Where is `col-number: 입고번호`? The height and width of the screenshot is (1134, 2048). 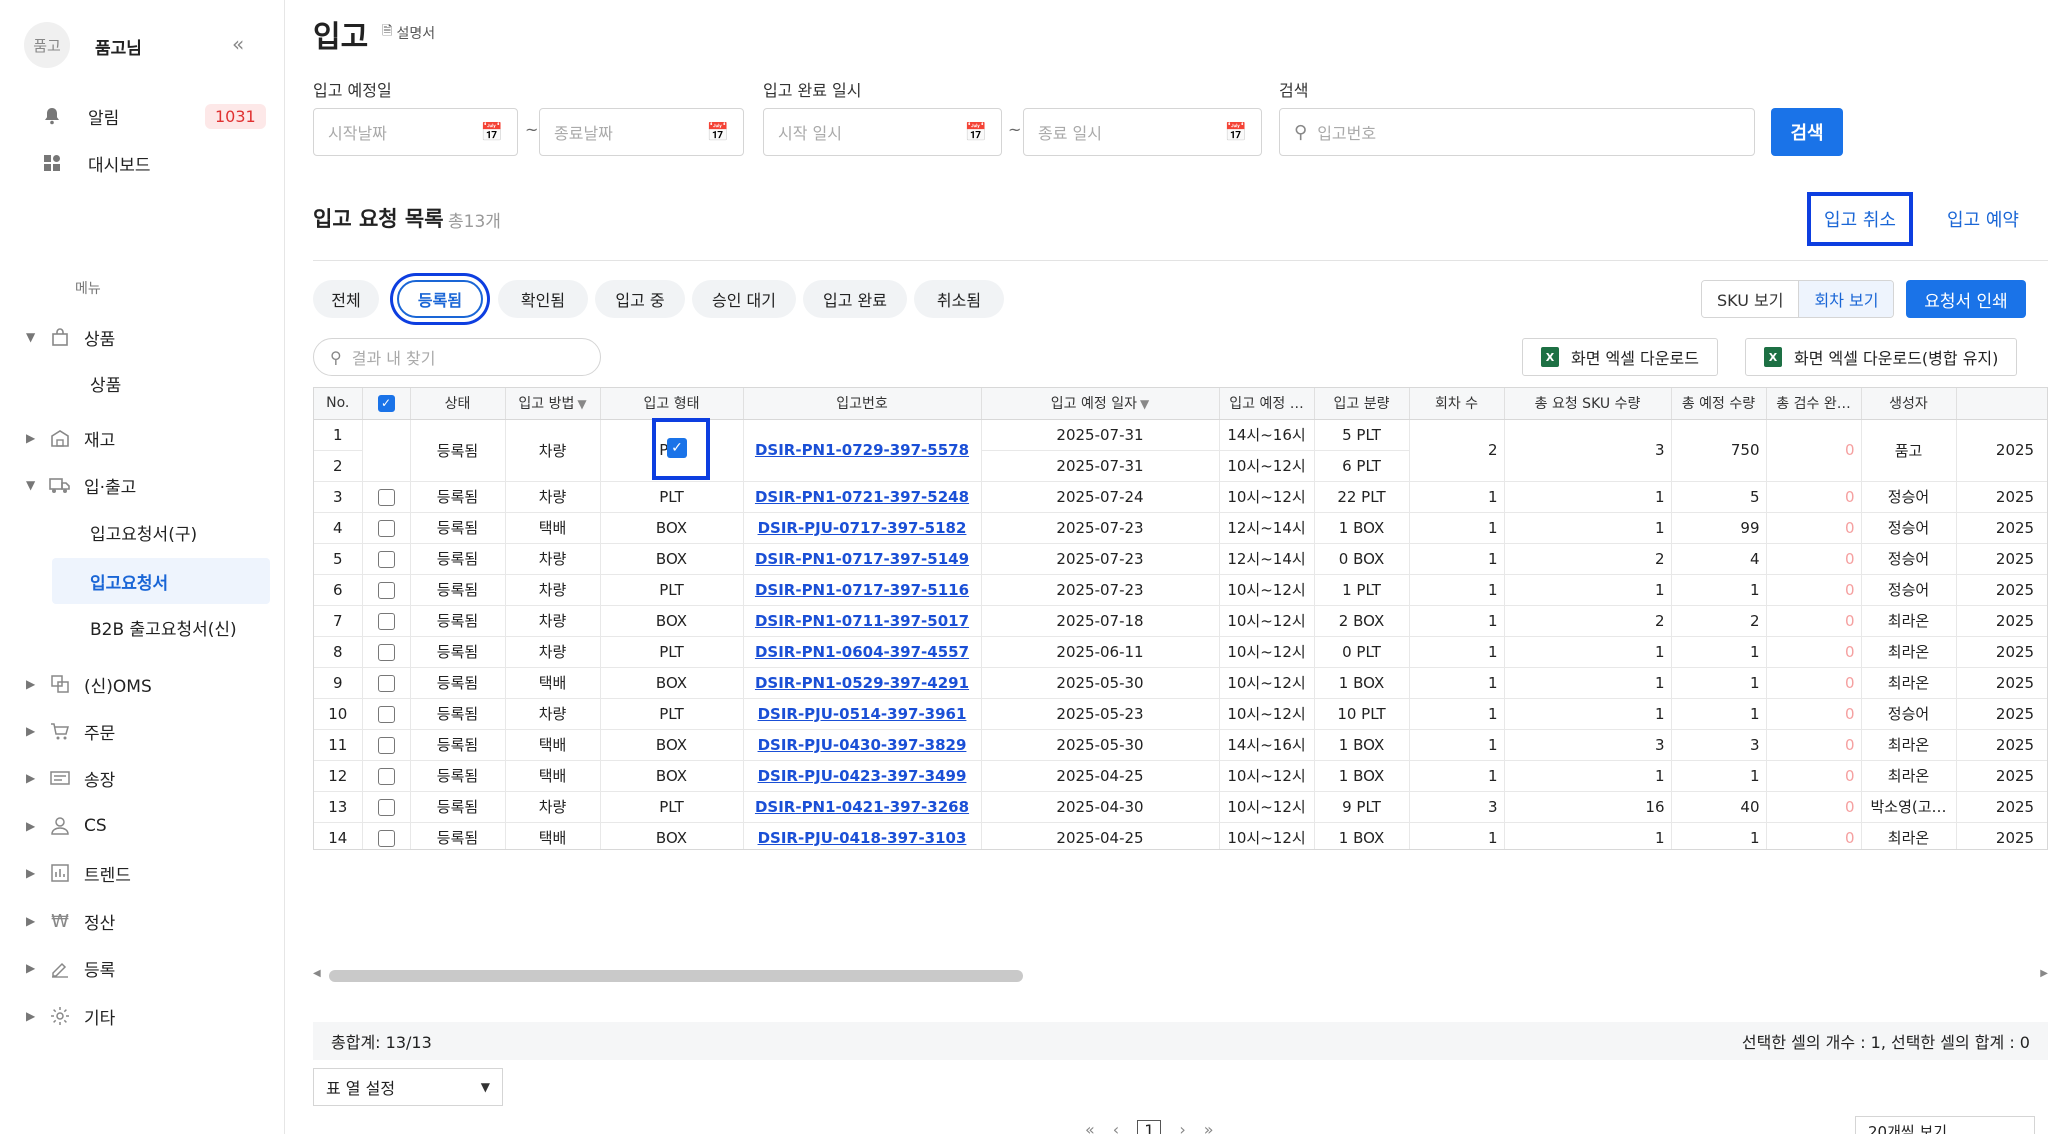 col-number: 입고번호 is located at coordinates (862, 404).